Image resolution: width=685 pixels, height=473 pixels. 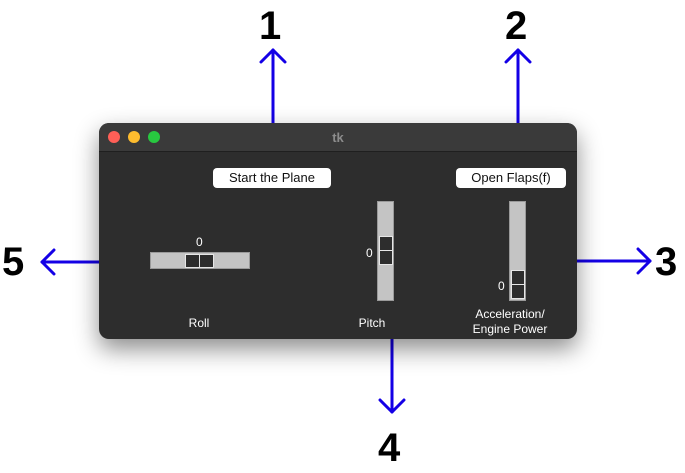 I want to click on acceleration-slider, so click(x=517, y=251).